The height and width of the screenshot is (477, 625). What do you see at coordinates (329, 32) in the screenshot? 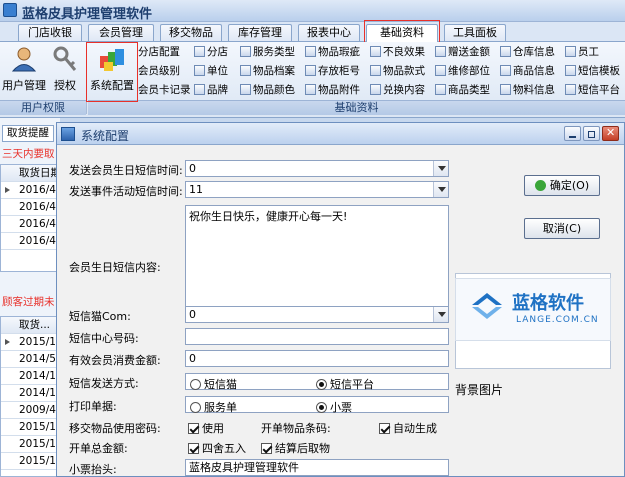
I see `tab-reports: 报表中心` at bounding box center [329, 32].